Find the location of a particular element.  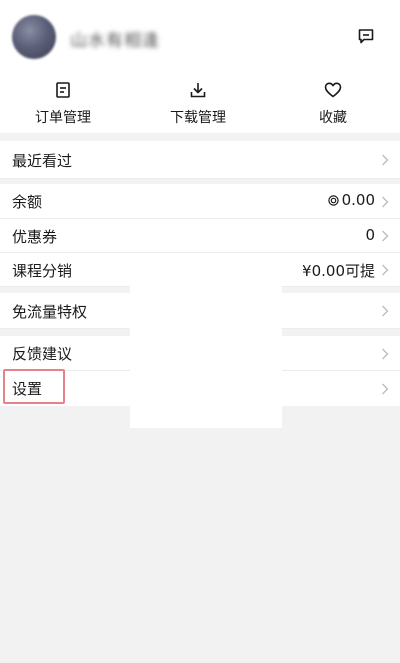

distribution-value: ¥0.00可提 is located at coordinates (338, 271).